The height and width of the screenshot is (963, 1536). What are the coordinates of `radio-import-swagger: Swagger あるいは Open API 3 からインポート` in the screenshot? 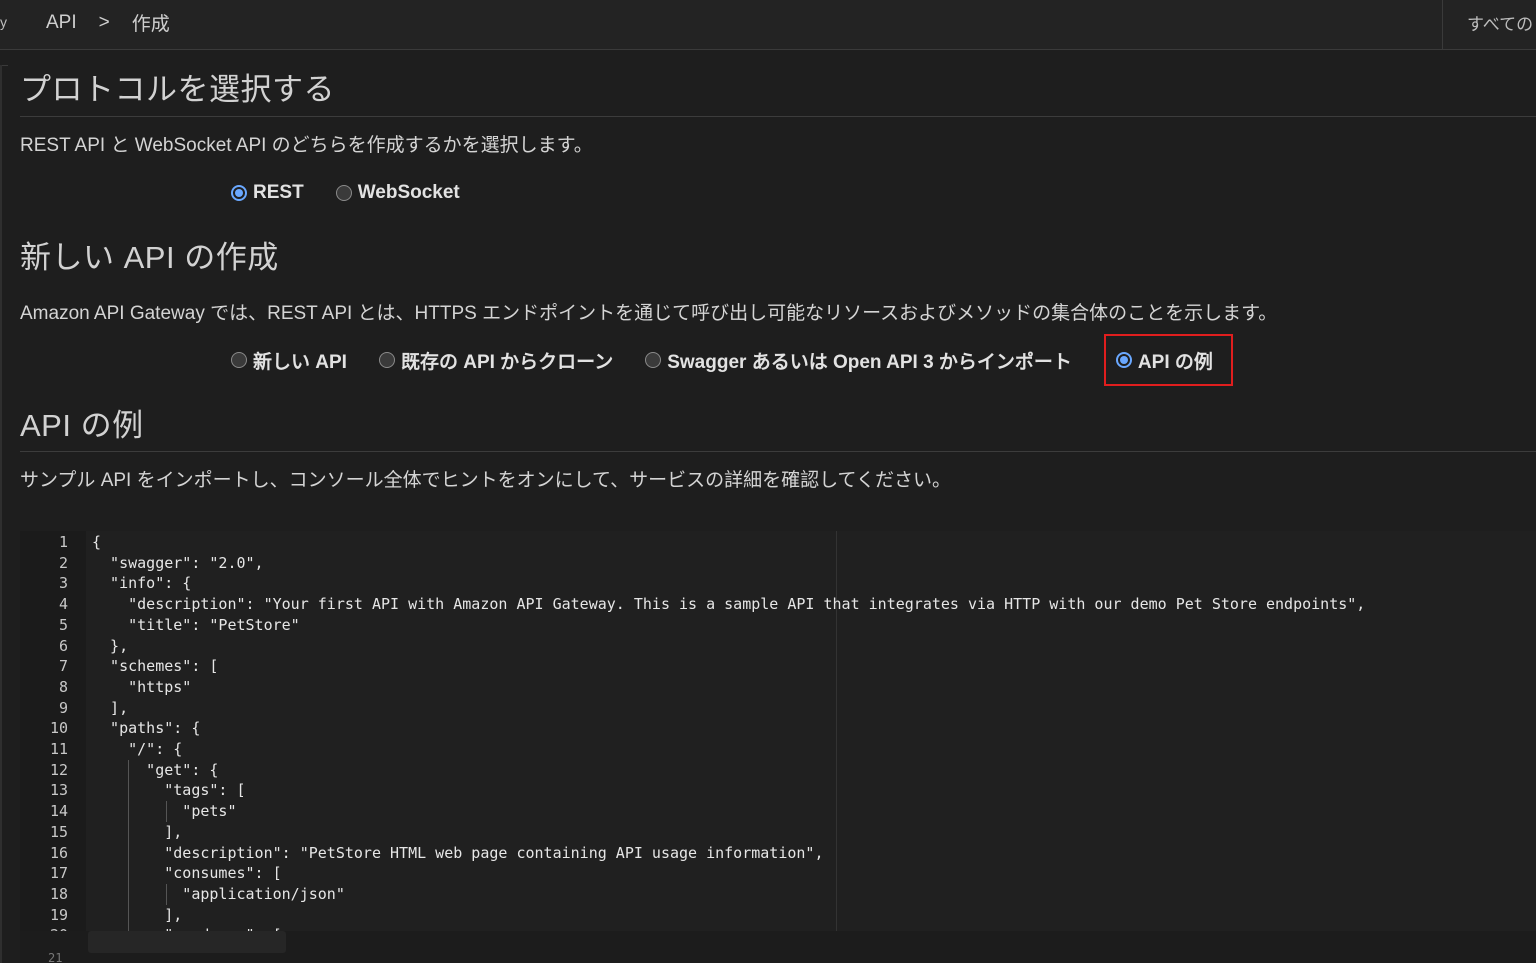 It's located at (858, 360).